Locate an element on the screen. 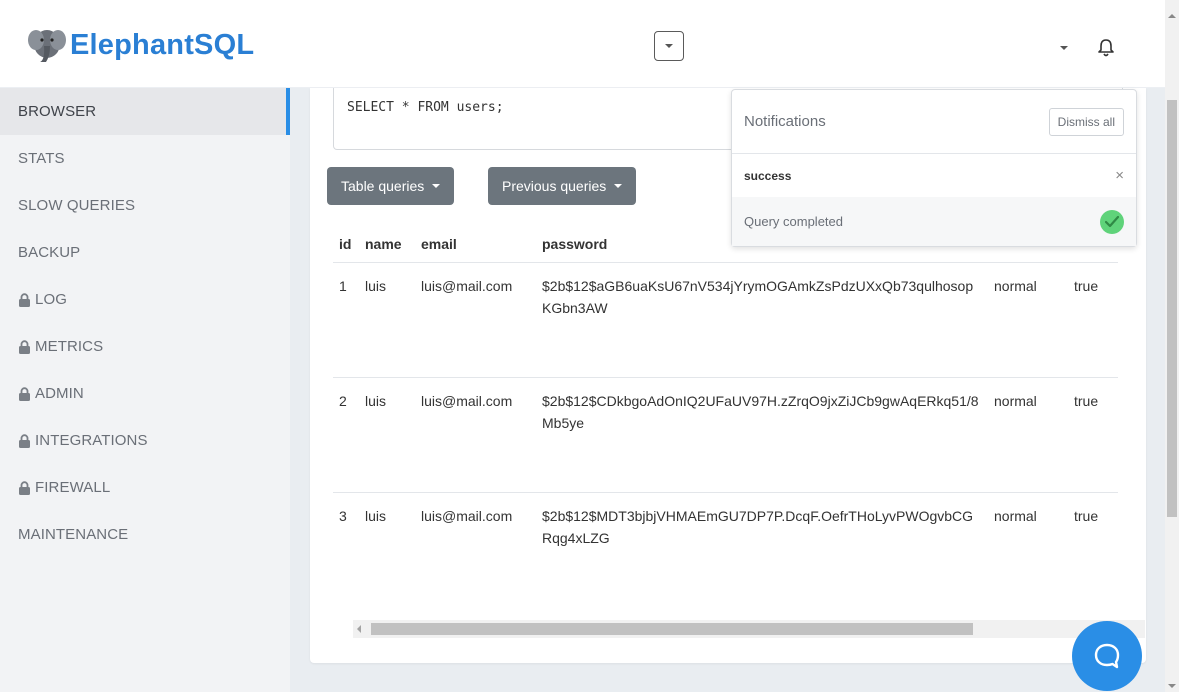 Image resolution: width=1179 pixels, height=692 pixels. column-header-email: email is located at coordinates (475, 244).